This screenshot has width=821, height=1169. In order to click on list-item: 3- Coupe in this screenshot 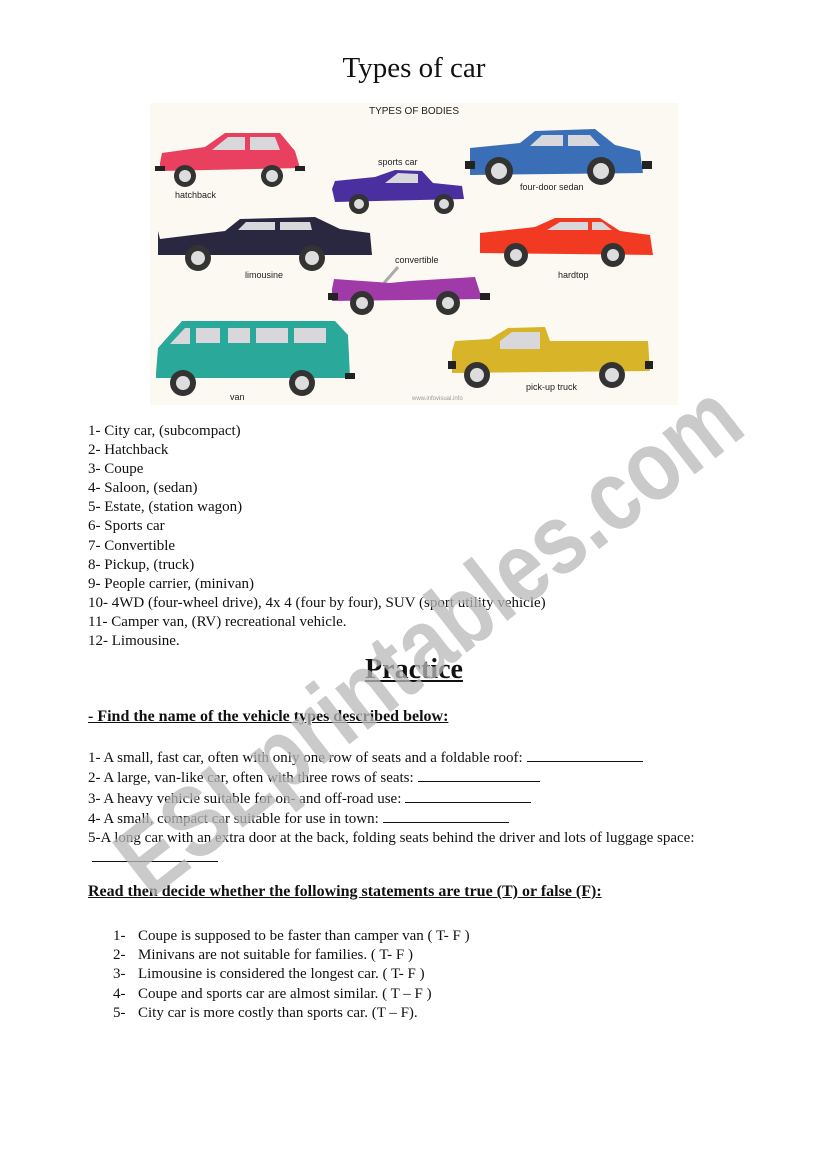, I will do `click(116, 469)`.